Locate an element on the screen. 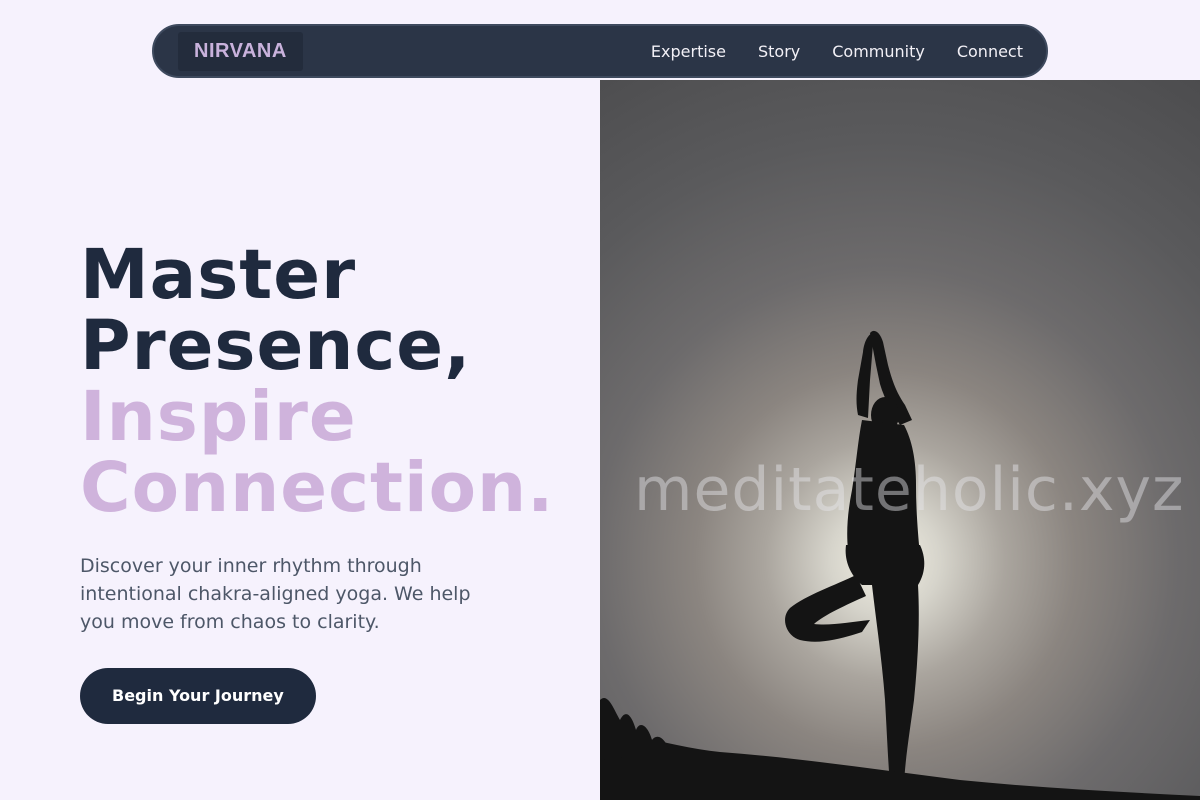 The image size is (1200, 800). headline-line-2: Presence, is located at coordinates (276, 346).